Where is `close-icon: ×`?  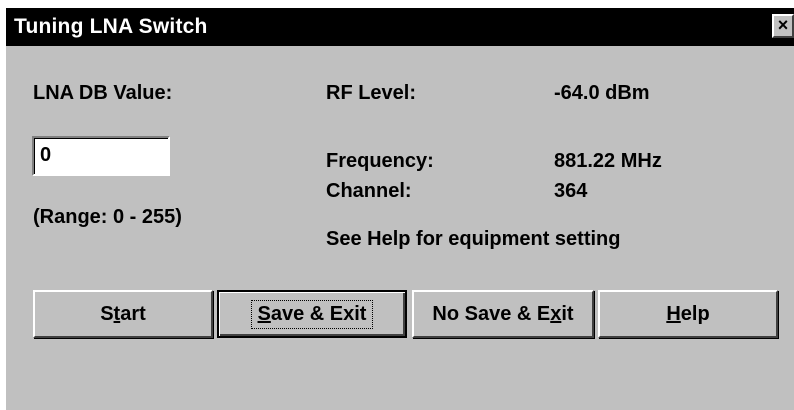 close-icon: × is located at coordinates (783, 25).